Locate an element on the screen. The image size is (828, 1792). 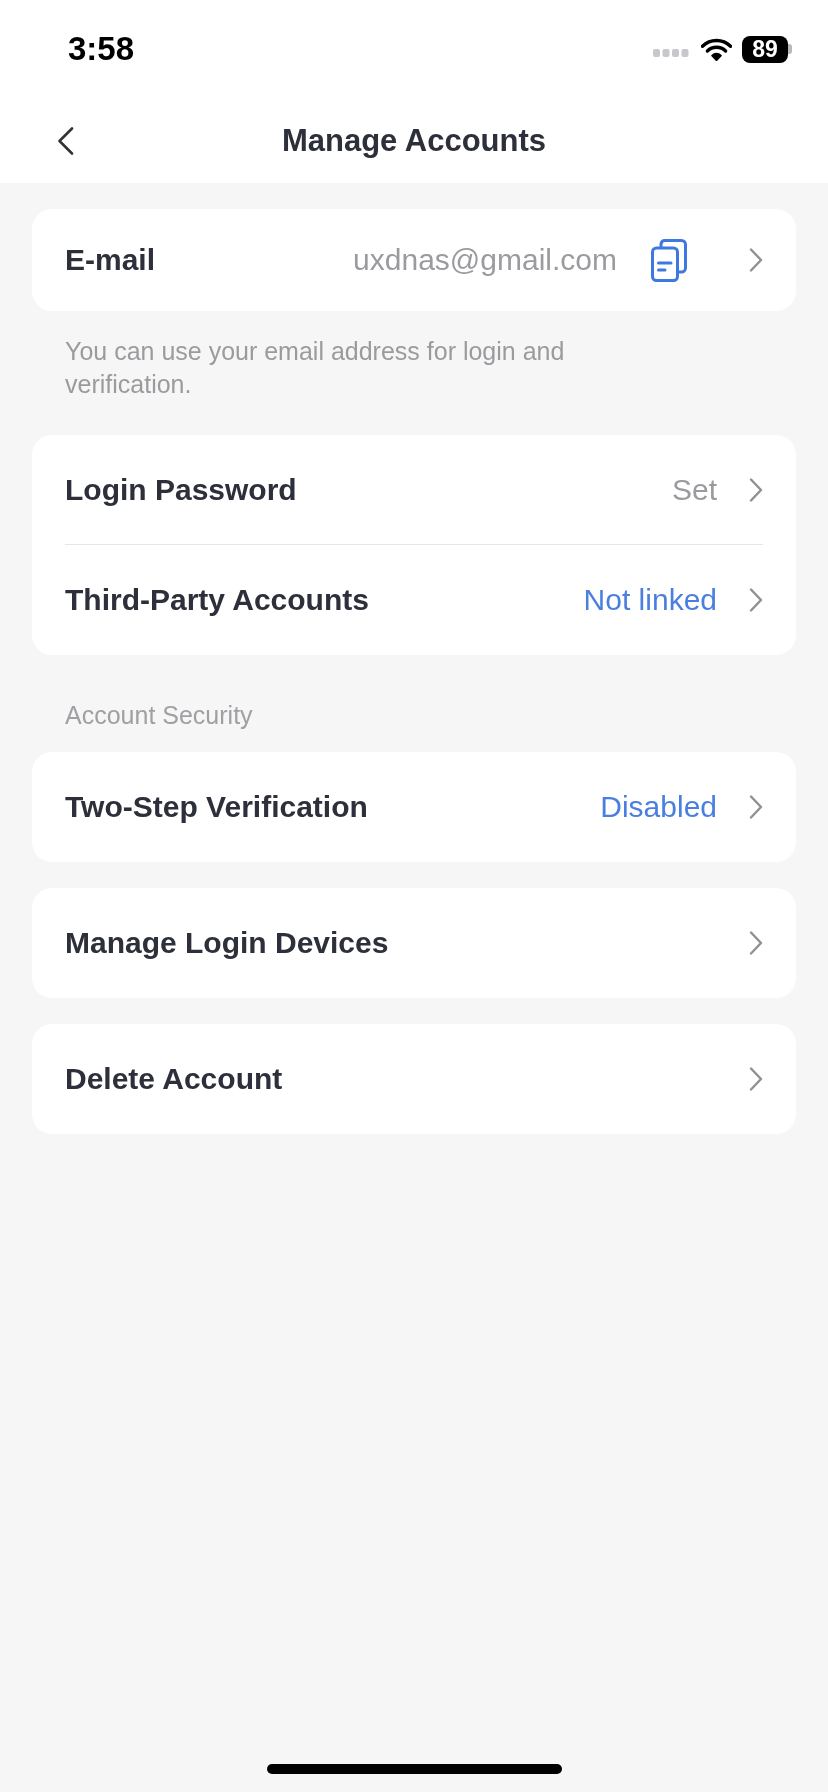
row-value: Not linked is located at coordinates (650, 600).